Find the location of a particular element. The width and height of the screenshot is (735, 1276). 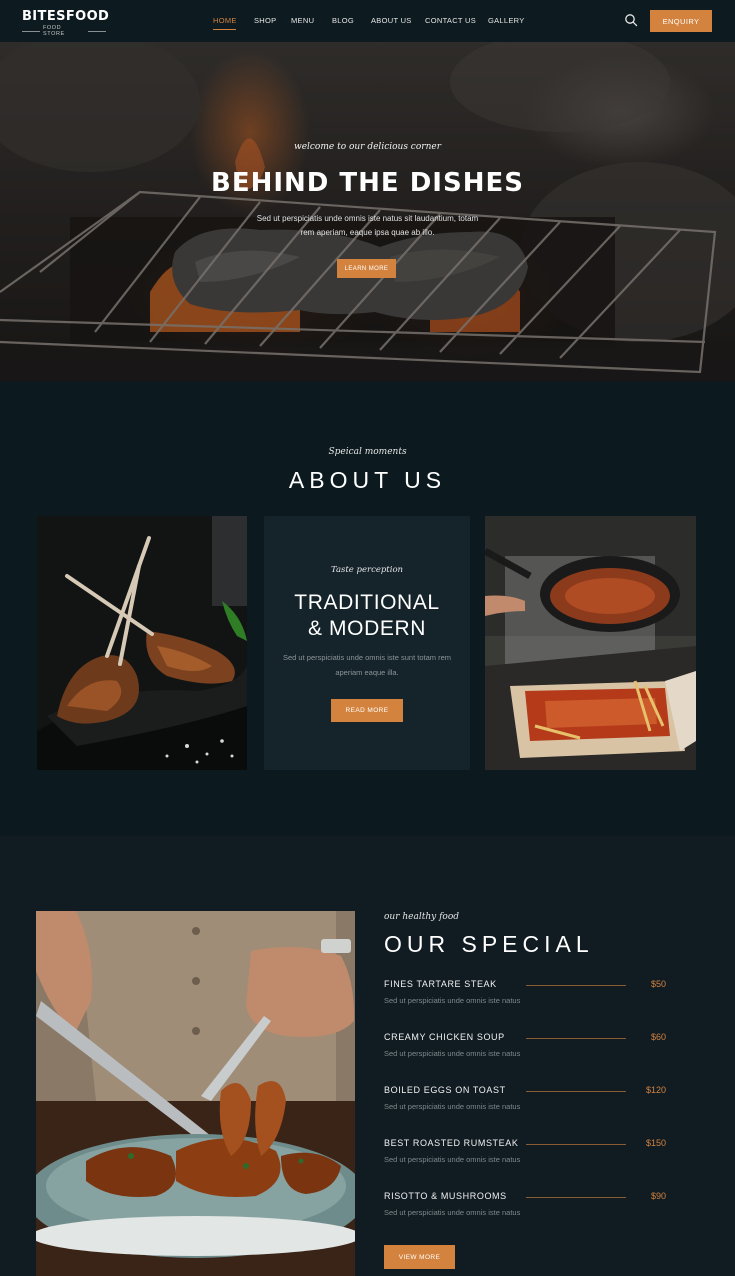

brand-tagline-row: FOOD STORE is located at coordinates (64, 31).